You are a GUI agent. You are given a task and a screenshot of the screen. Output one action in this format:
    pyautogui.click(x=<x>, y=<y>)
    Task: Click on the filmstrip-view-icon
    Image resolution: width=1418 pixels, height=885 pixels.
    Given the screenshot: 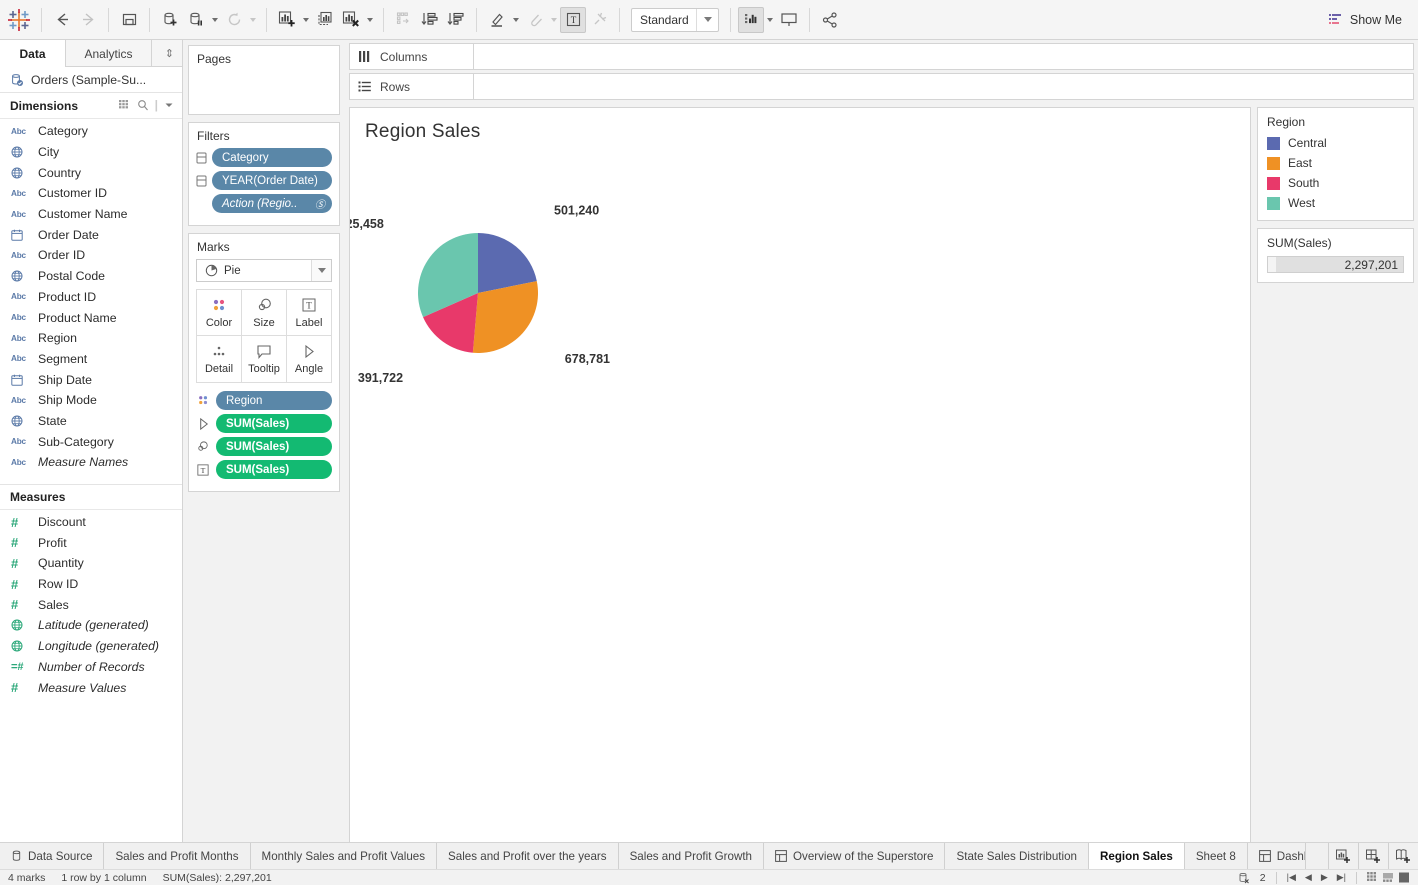 What is the action you would take?
    pyautogui.click(x=1388, y=877)
    